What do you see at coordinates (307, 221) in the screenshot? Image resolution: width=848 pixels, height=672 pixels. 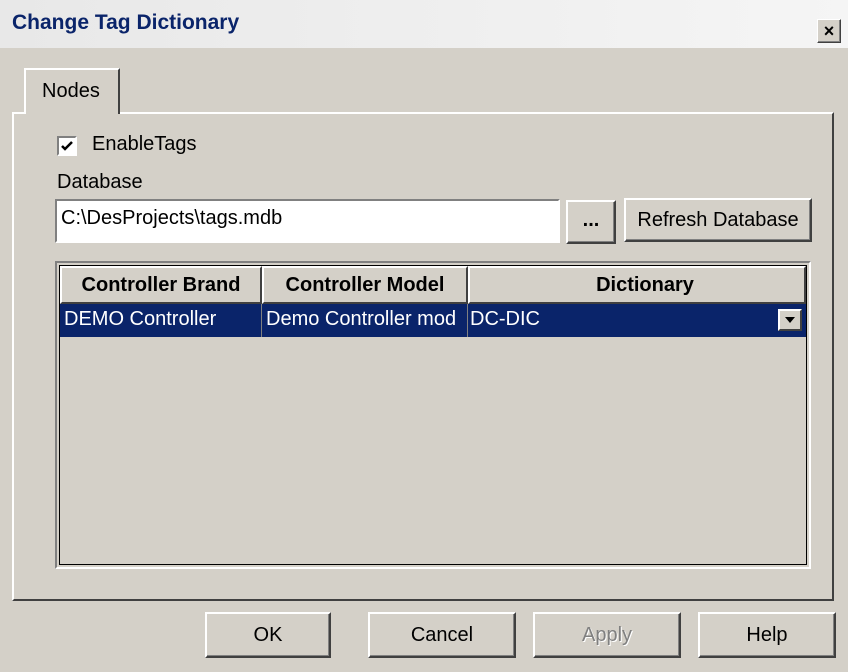 I see `database-path-input: C:\DesProjects\tags.mdb` at bounding box center [307, 221].